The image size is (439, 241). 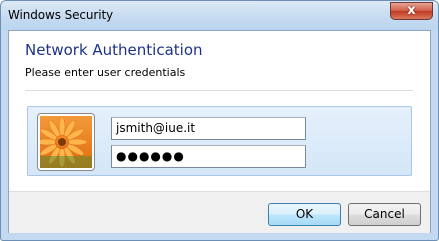 What do you see at coordinates (208, 156) in the screenshot?
I see `password-field: ●●●●●●` at bounding box center [208, 156].